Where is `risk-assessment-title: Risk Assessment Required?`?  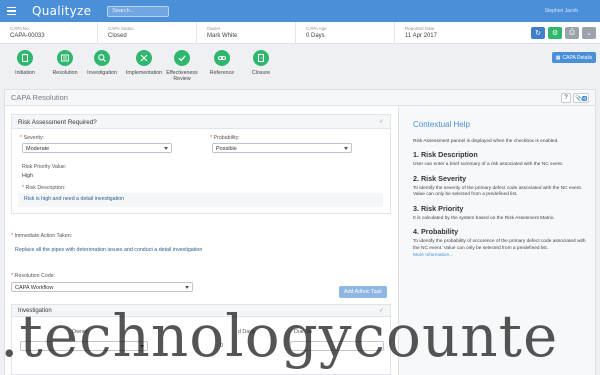 risk-assessment-title: Risk Assessment Required? is located at coordinates (57, 122).